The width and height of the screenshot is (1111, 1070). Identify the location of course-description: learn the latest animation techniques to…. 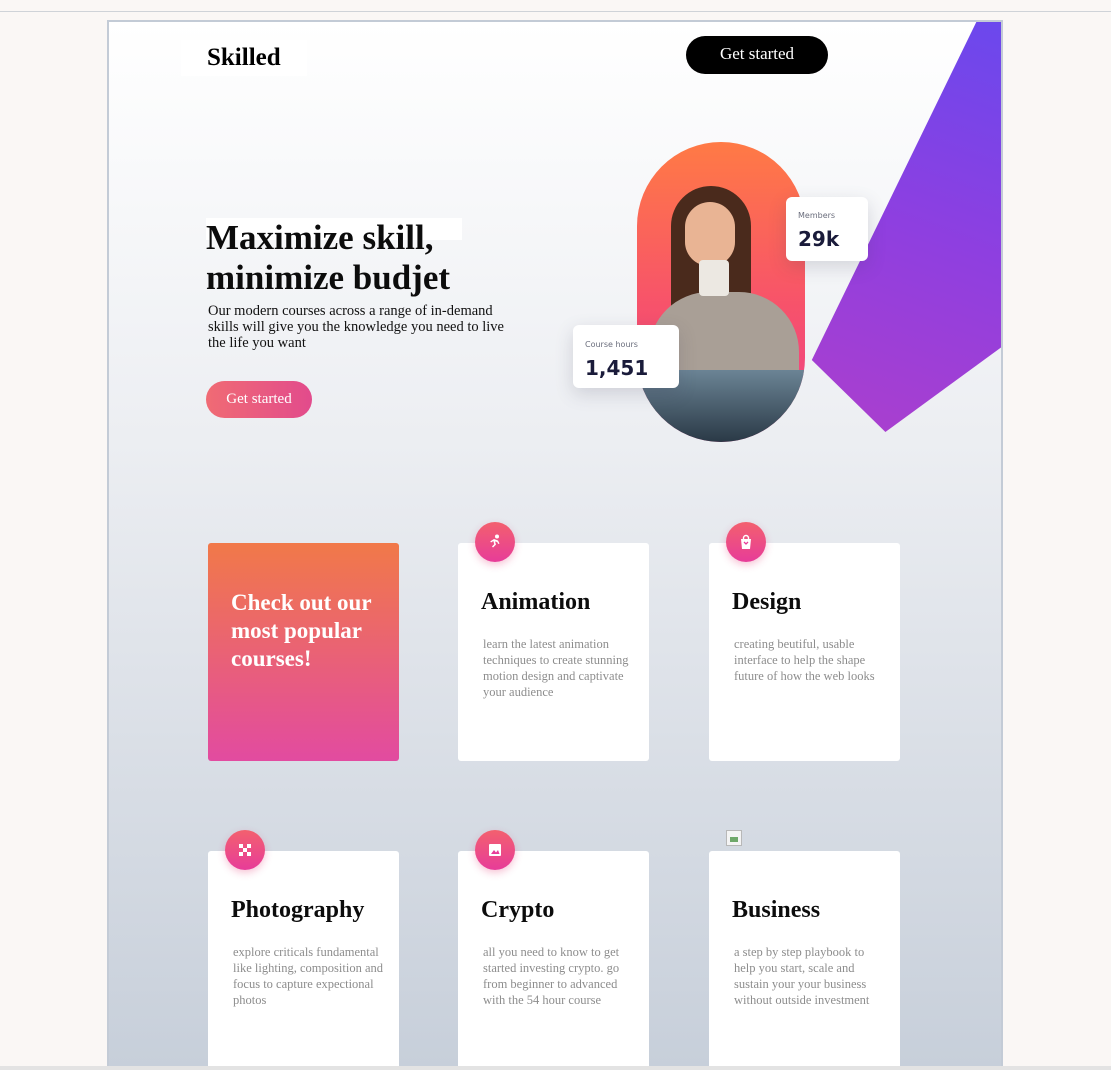
(556, 668).